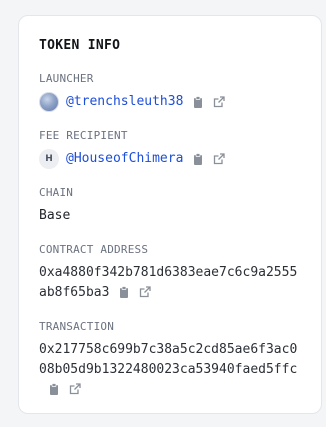  Describe the element at coordinates (55, 215) in the screenshot. I see `chain-value: Base` at that location.